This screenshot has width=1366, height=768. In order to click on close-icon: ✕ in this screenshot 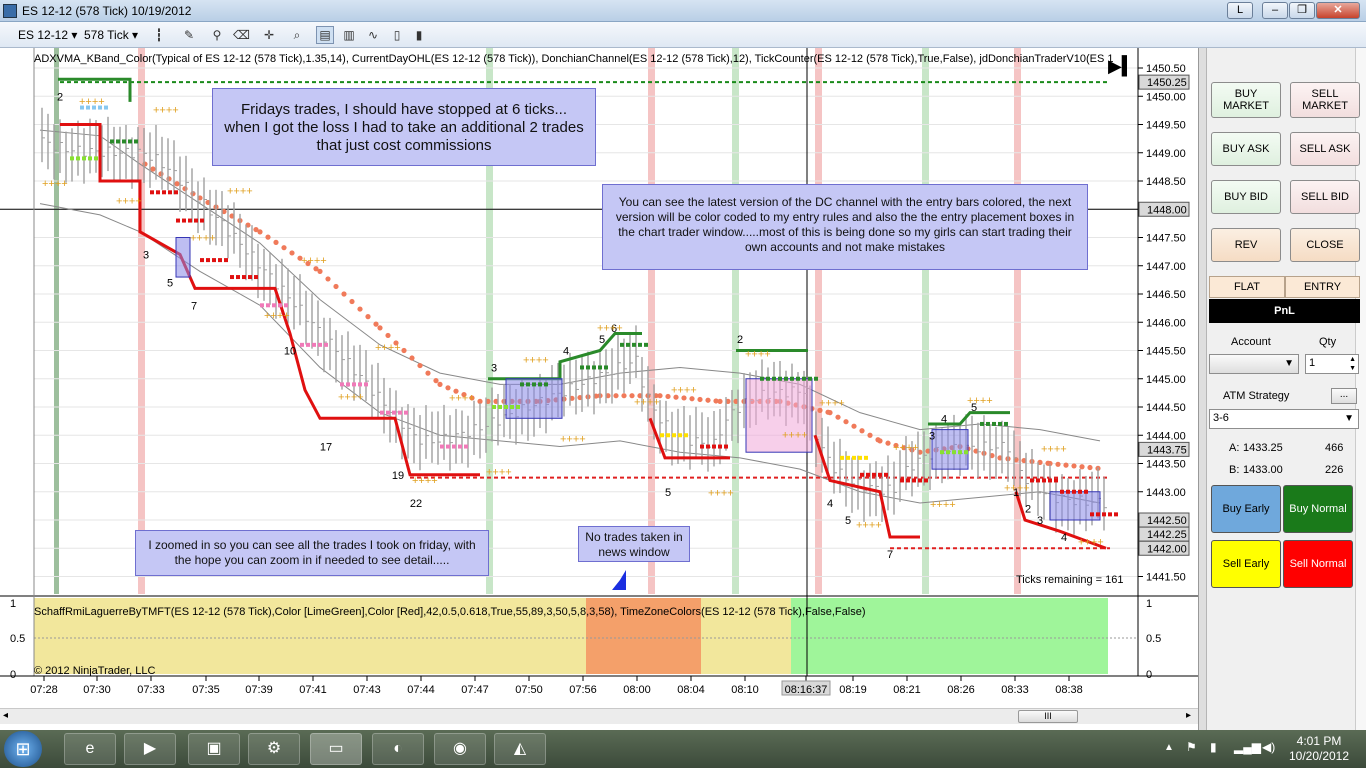, I will do `click(1338, 10)`.